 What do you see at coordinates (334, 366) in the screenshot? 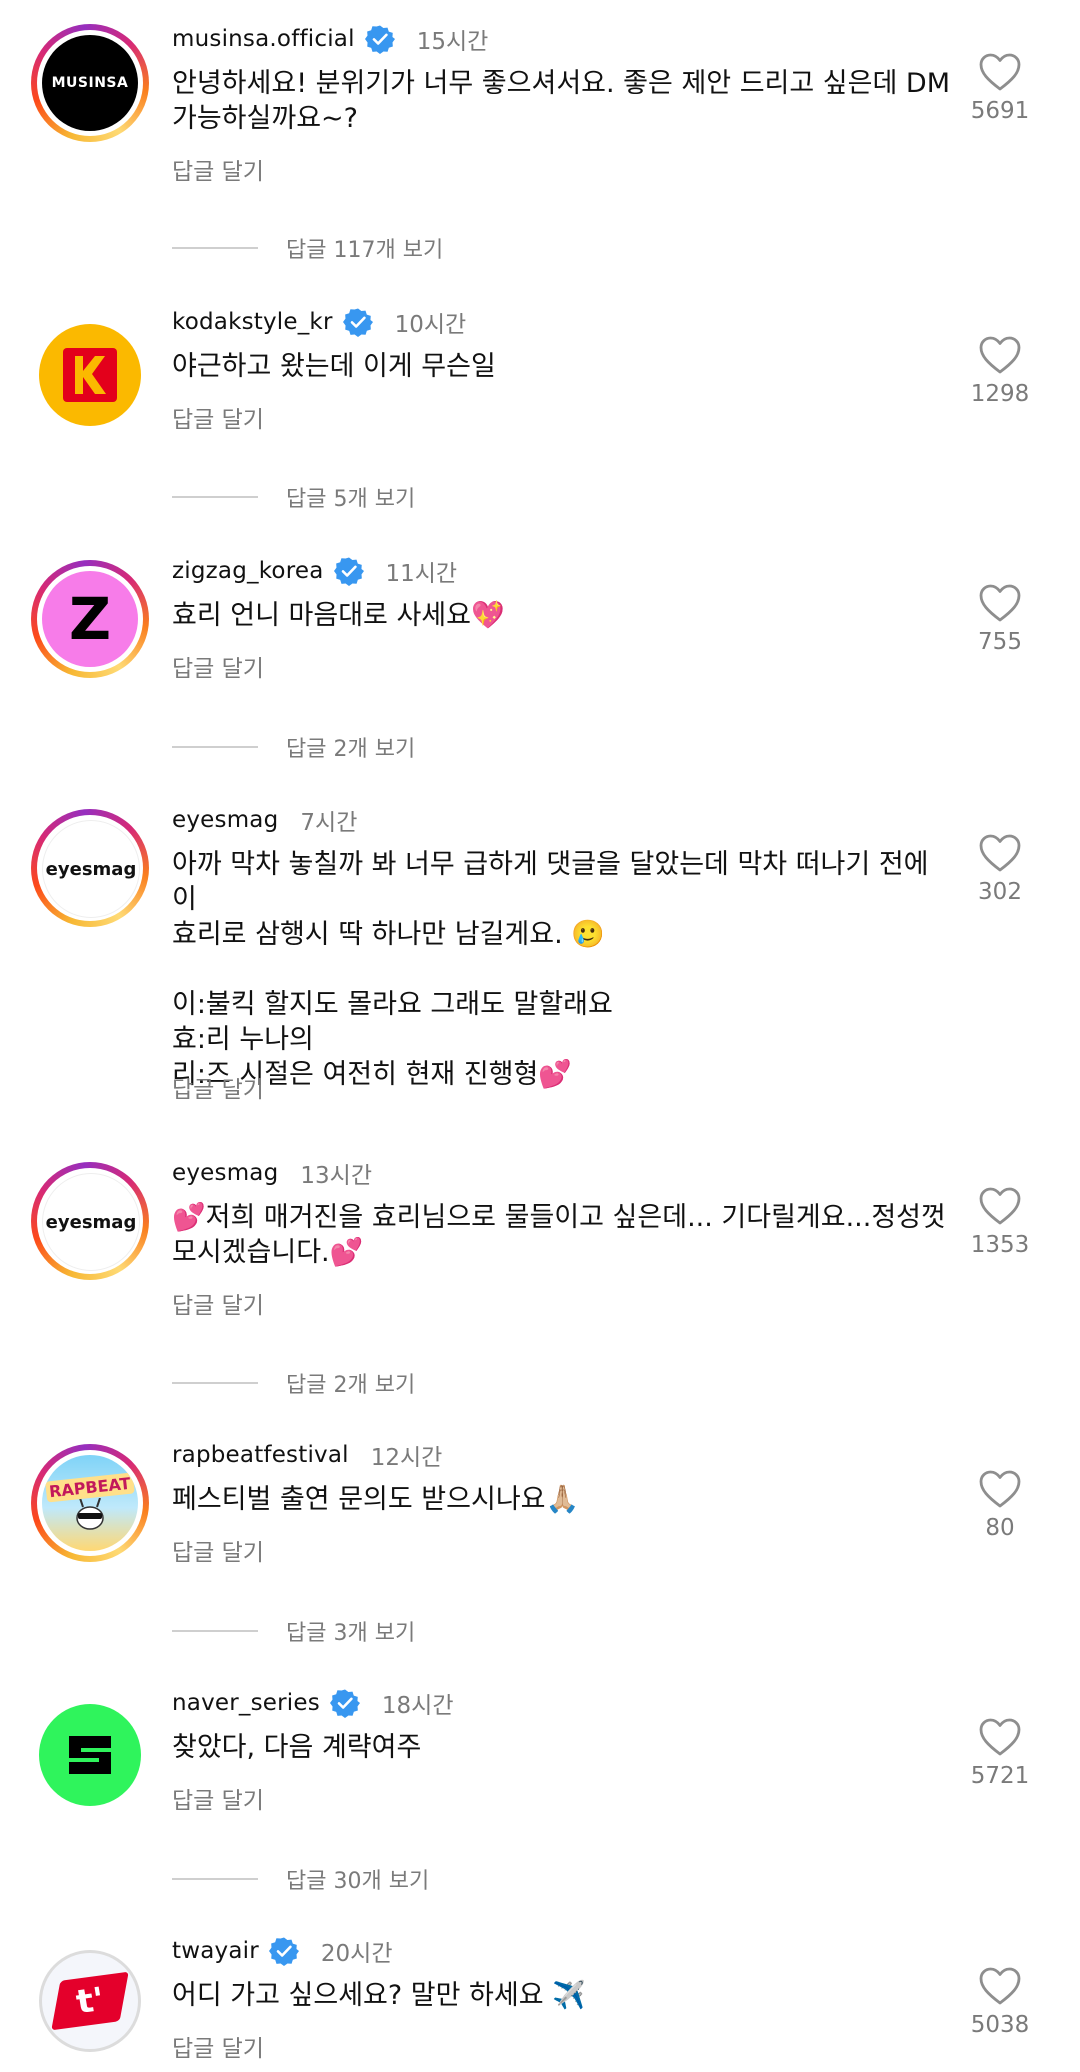
I see `comment-text: 야근하고 왔는데 이게 무슨일` at bounding box center [334, 366].